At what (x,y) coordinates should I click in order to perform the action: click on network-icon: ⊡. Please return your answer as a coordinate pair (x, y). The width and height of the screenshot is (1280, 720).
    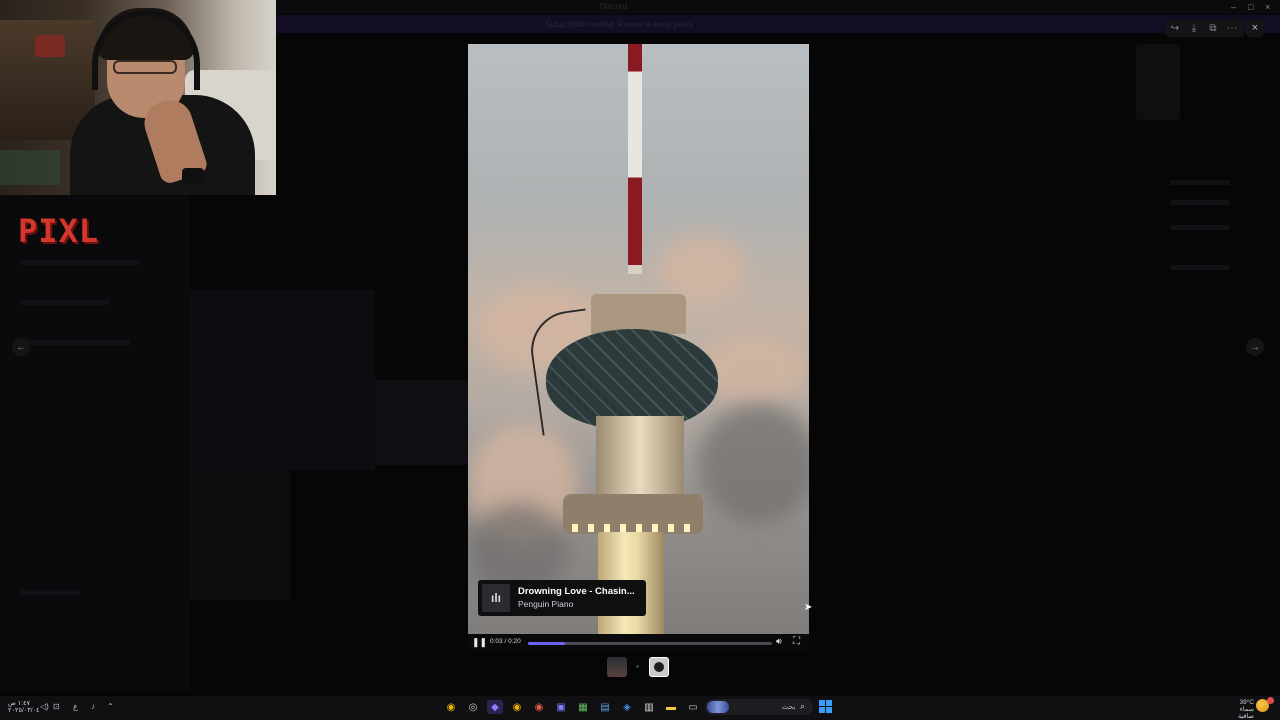
    Looking at the image, I should click on (56, 706).